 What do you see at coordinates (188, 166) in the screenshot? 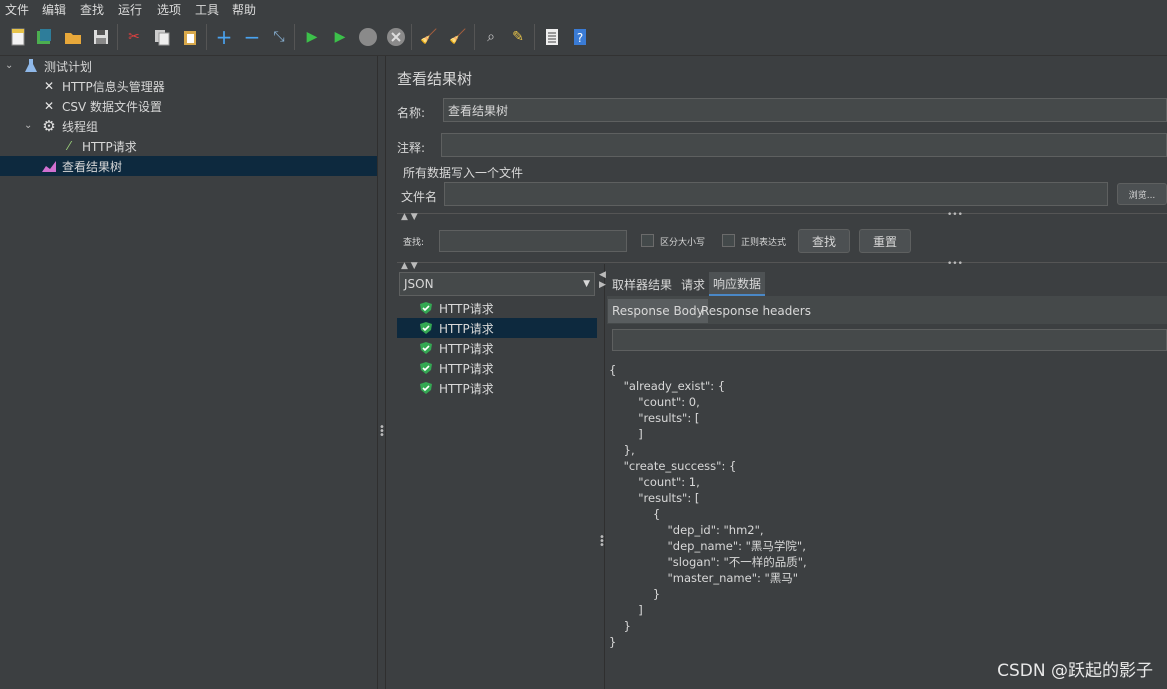
I see `tree-item-view-results-tree: 查看结果树` at bounding box center [188, 166].